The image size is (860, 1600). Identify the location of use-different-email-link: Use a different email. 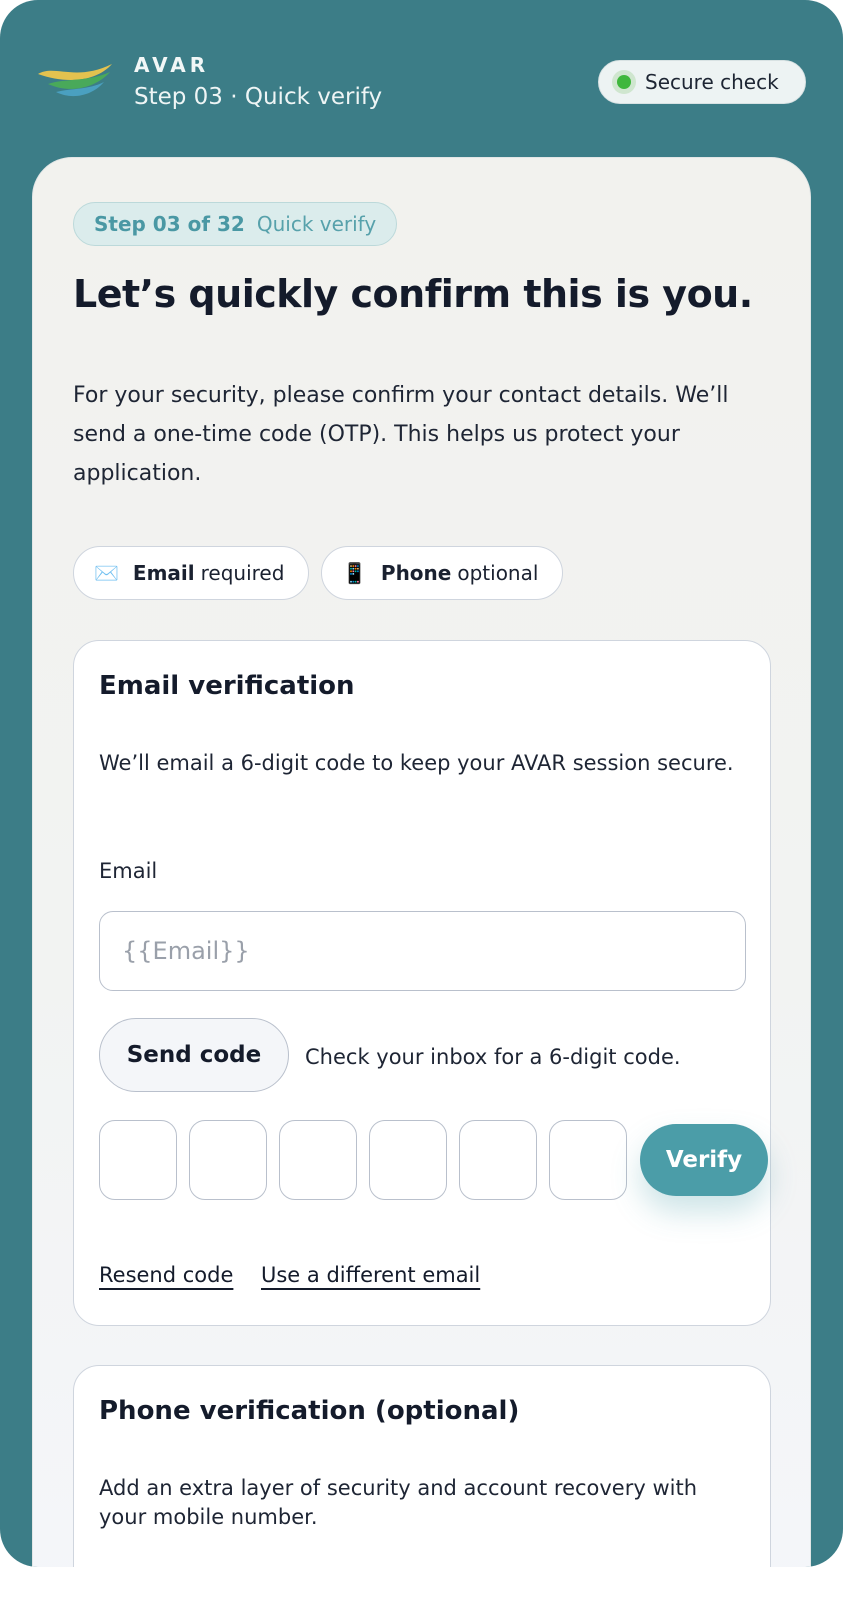
(370, 1275).